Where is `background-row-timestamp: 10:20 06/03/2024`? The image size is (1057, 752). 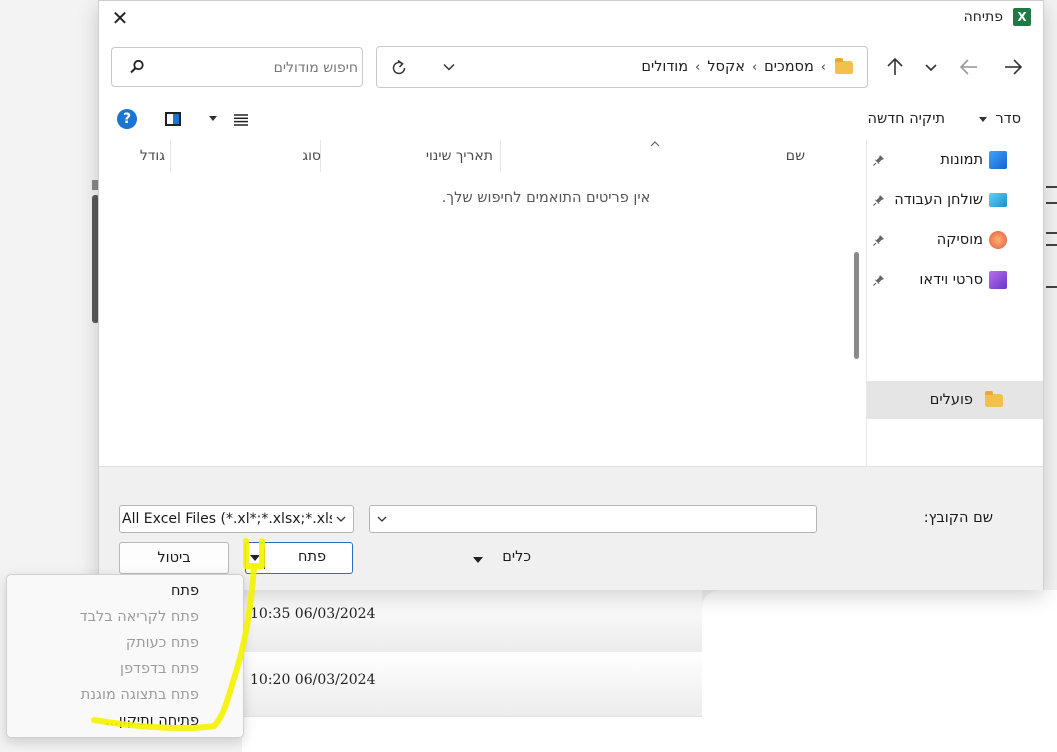
background-row-timestamp: 10:20 06/03/2024 is located at coordinates (313, 680).